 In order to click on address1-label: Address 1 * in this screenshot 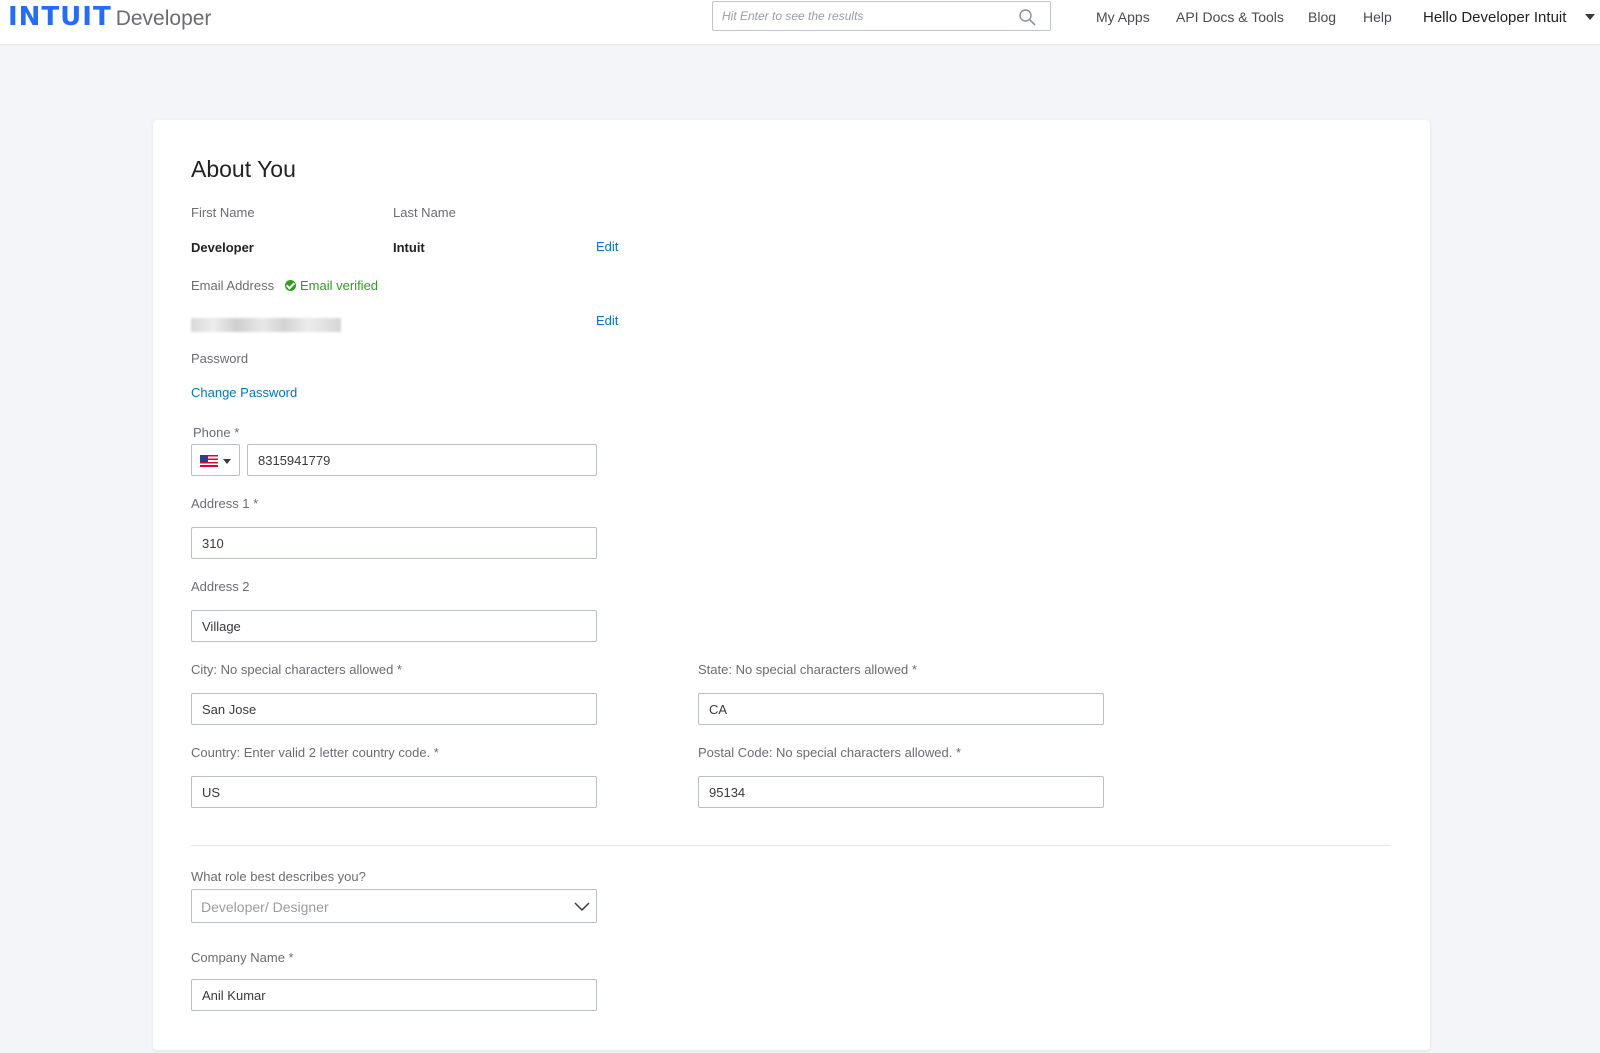, I will do `click(225, 503)`.